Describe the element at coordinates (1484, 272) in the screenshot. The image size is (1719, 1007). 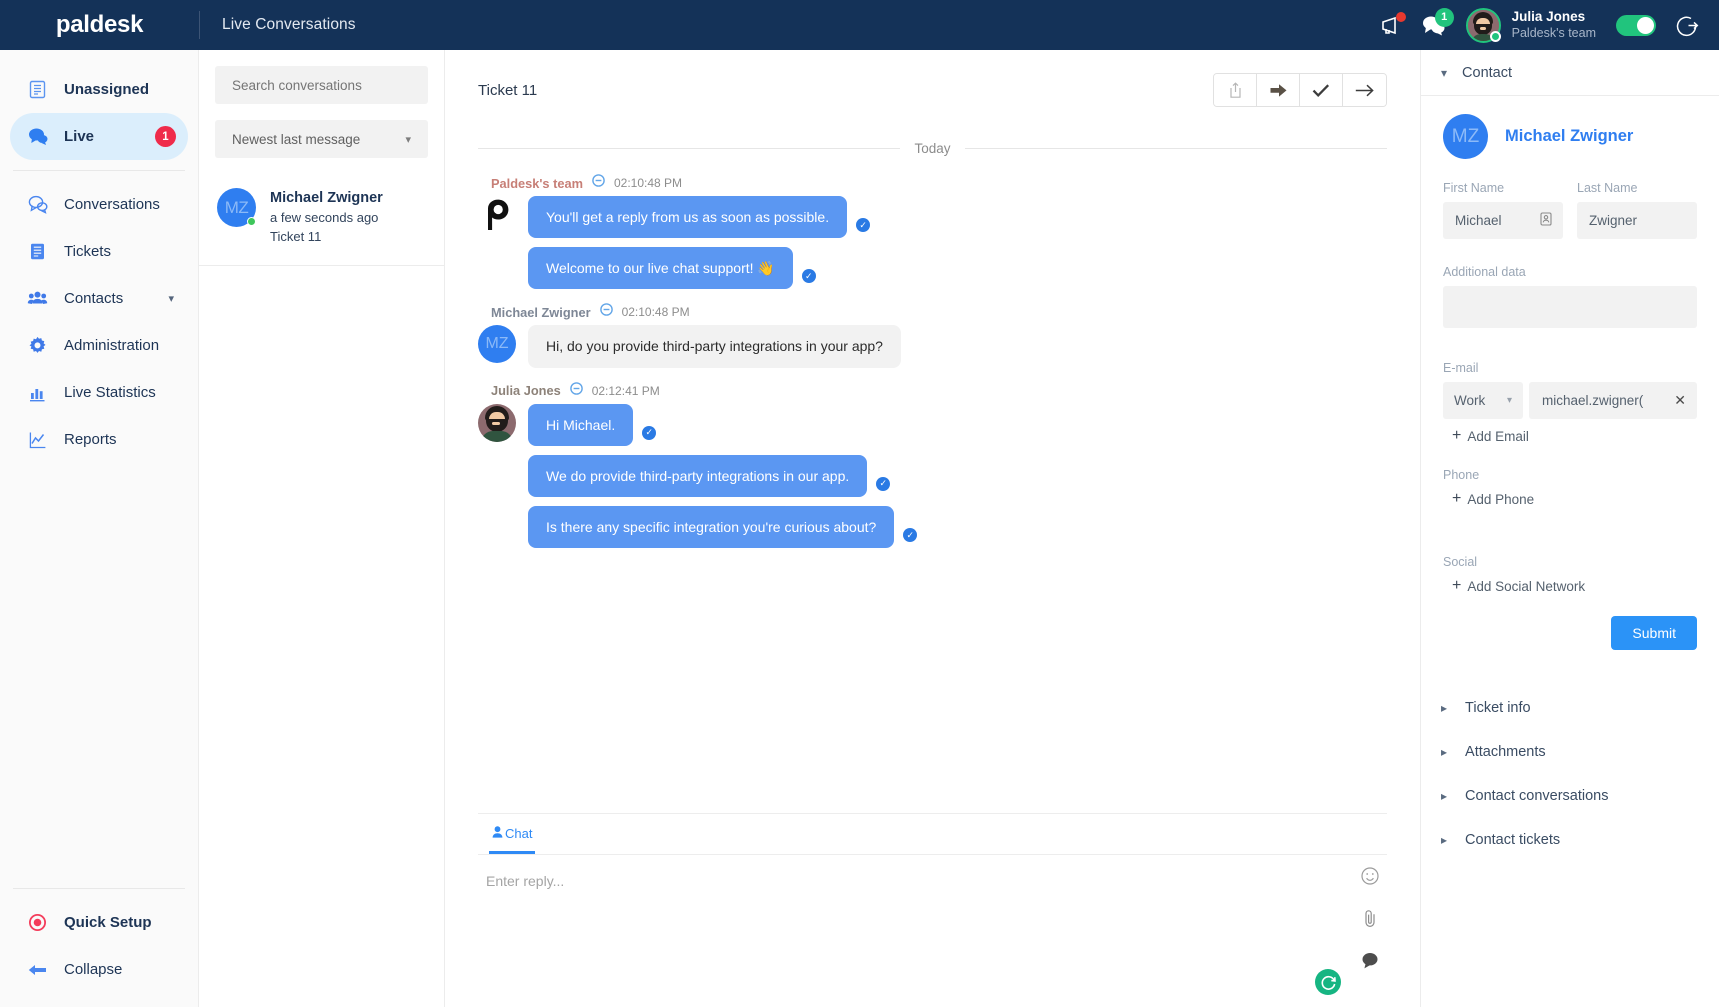
I see `additional-data-label: Additional data` at that location.